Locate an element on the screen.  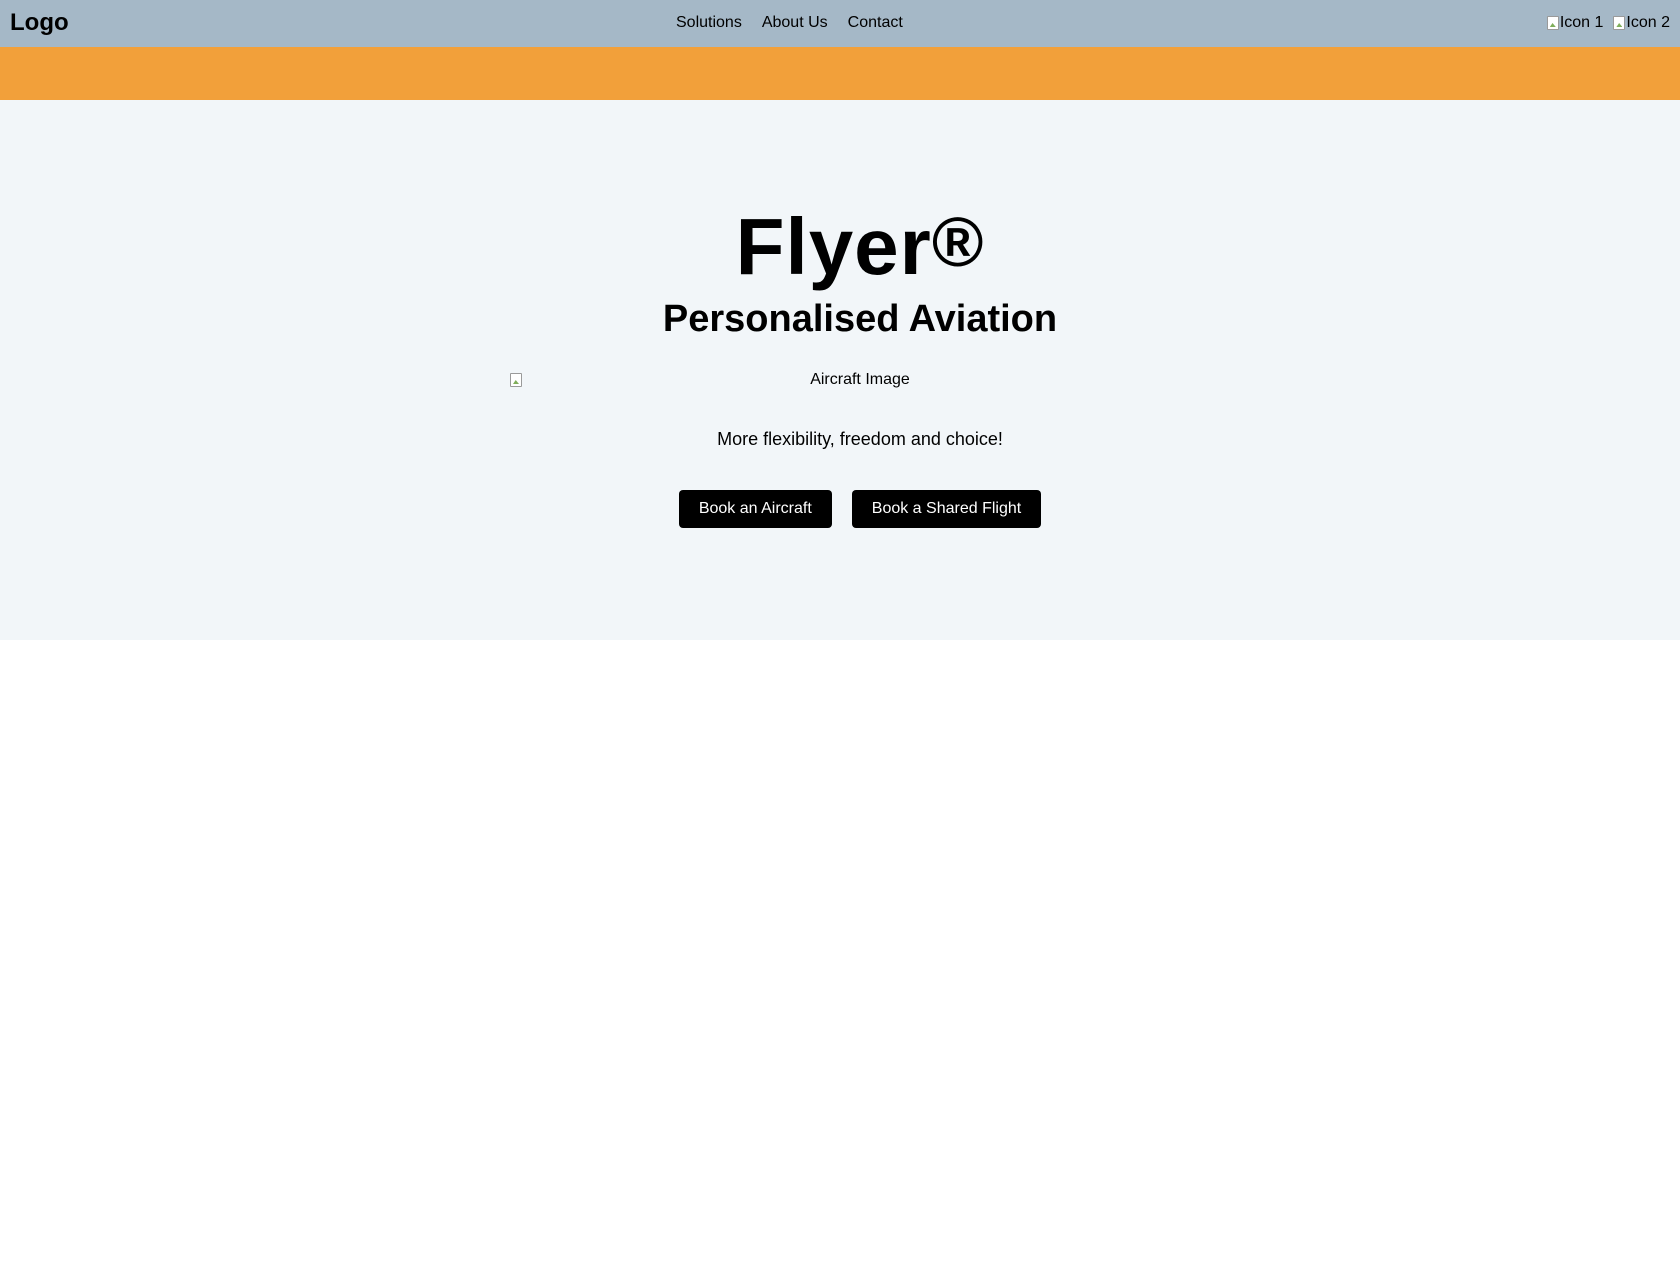
header-icon-2-alt: Icon 2 is located at coordinates (1648, 22).